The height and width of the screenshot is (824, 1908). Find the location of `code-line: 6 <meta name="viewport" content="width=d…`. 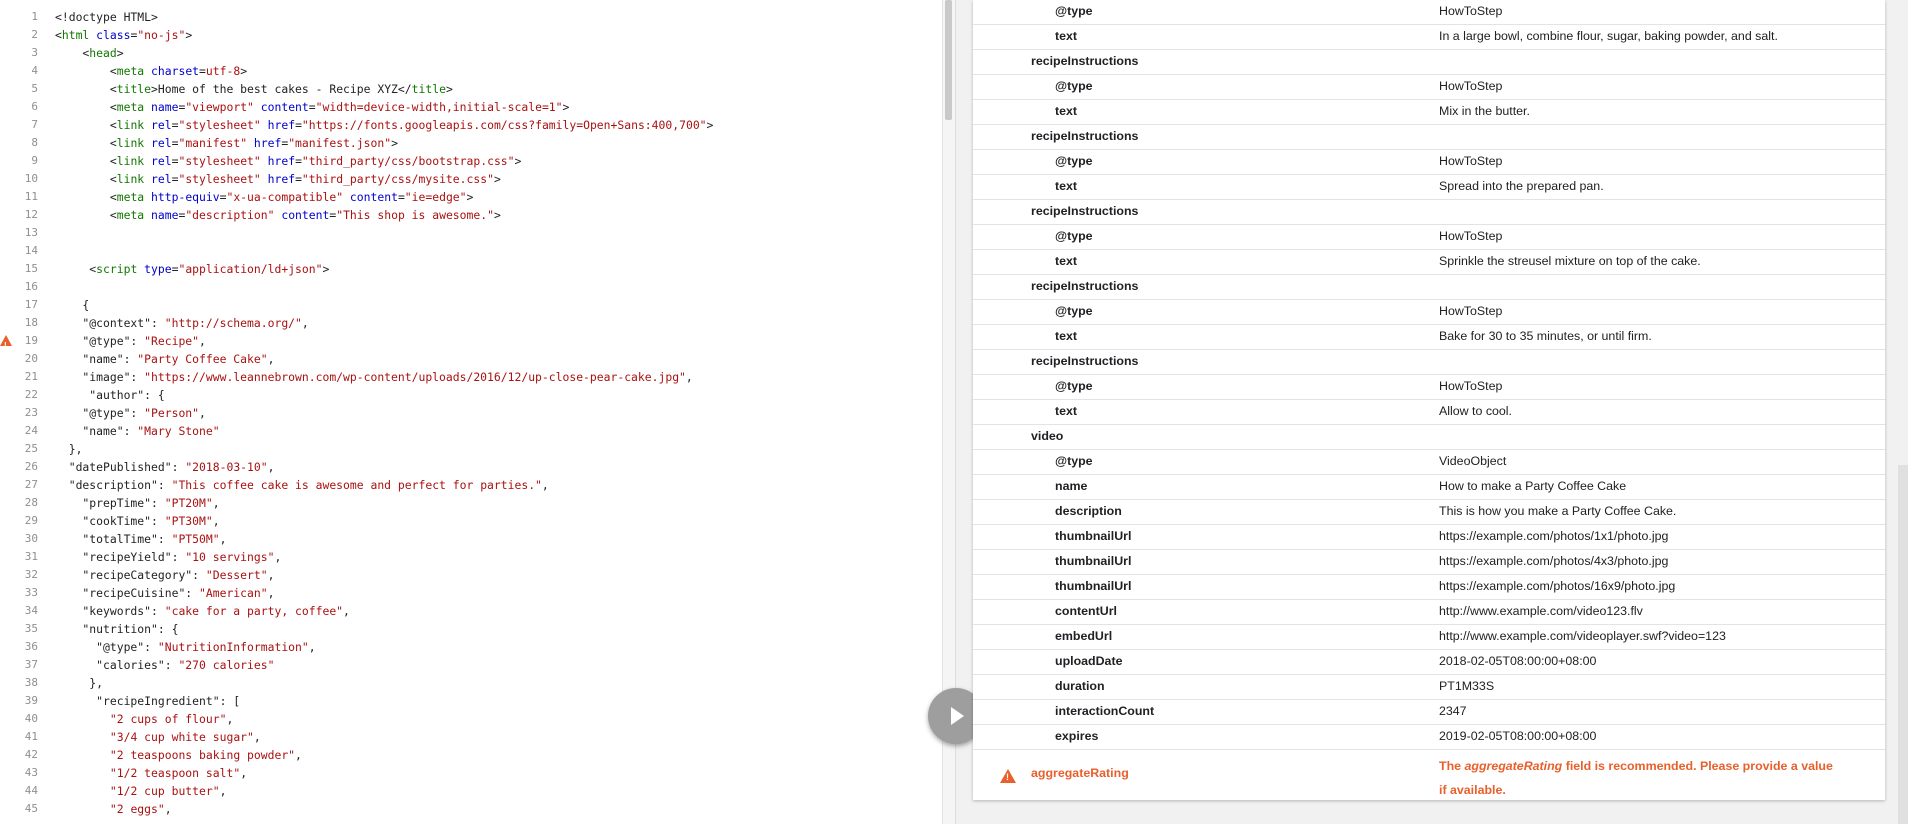

code-line: 6 <meta name="viewport" content="width=d… is located at coordinates (470, 107).